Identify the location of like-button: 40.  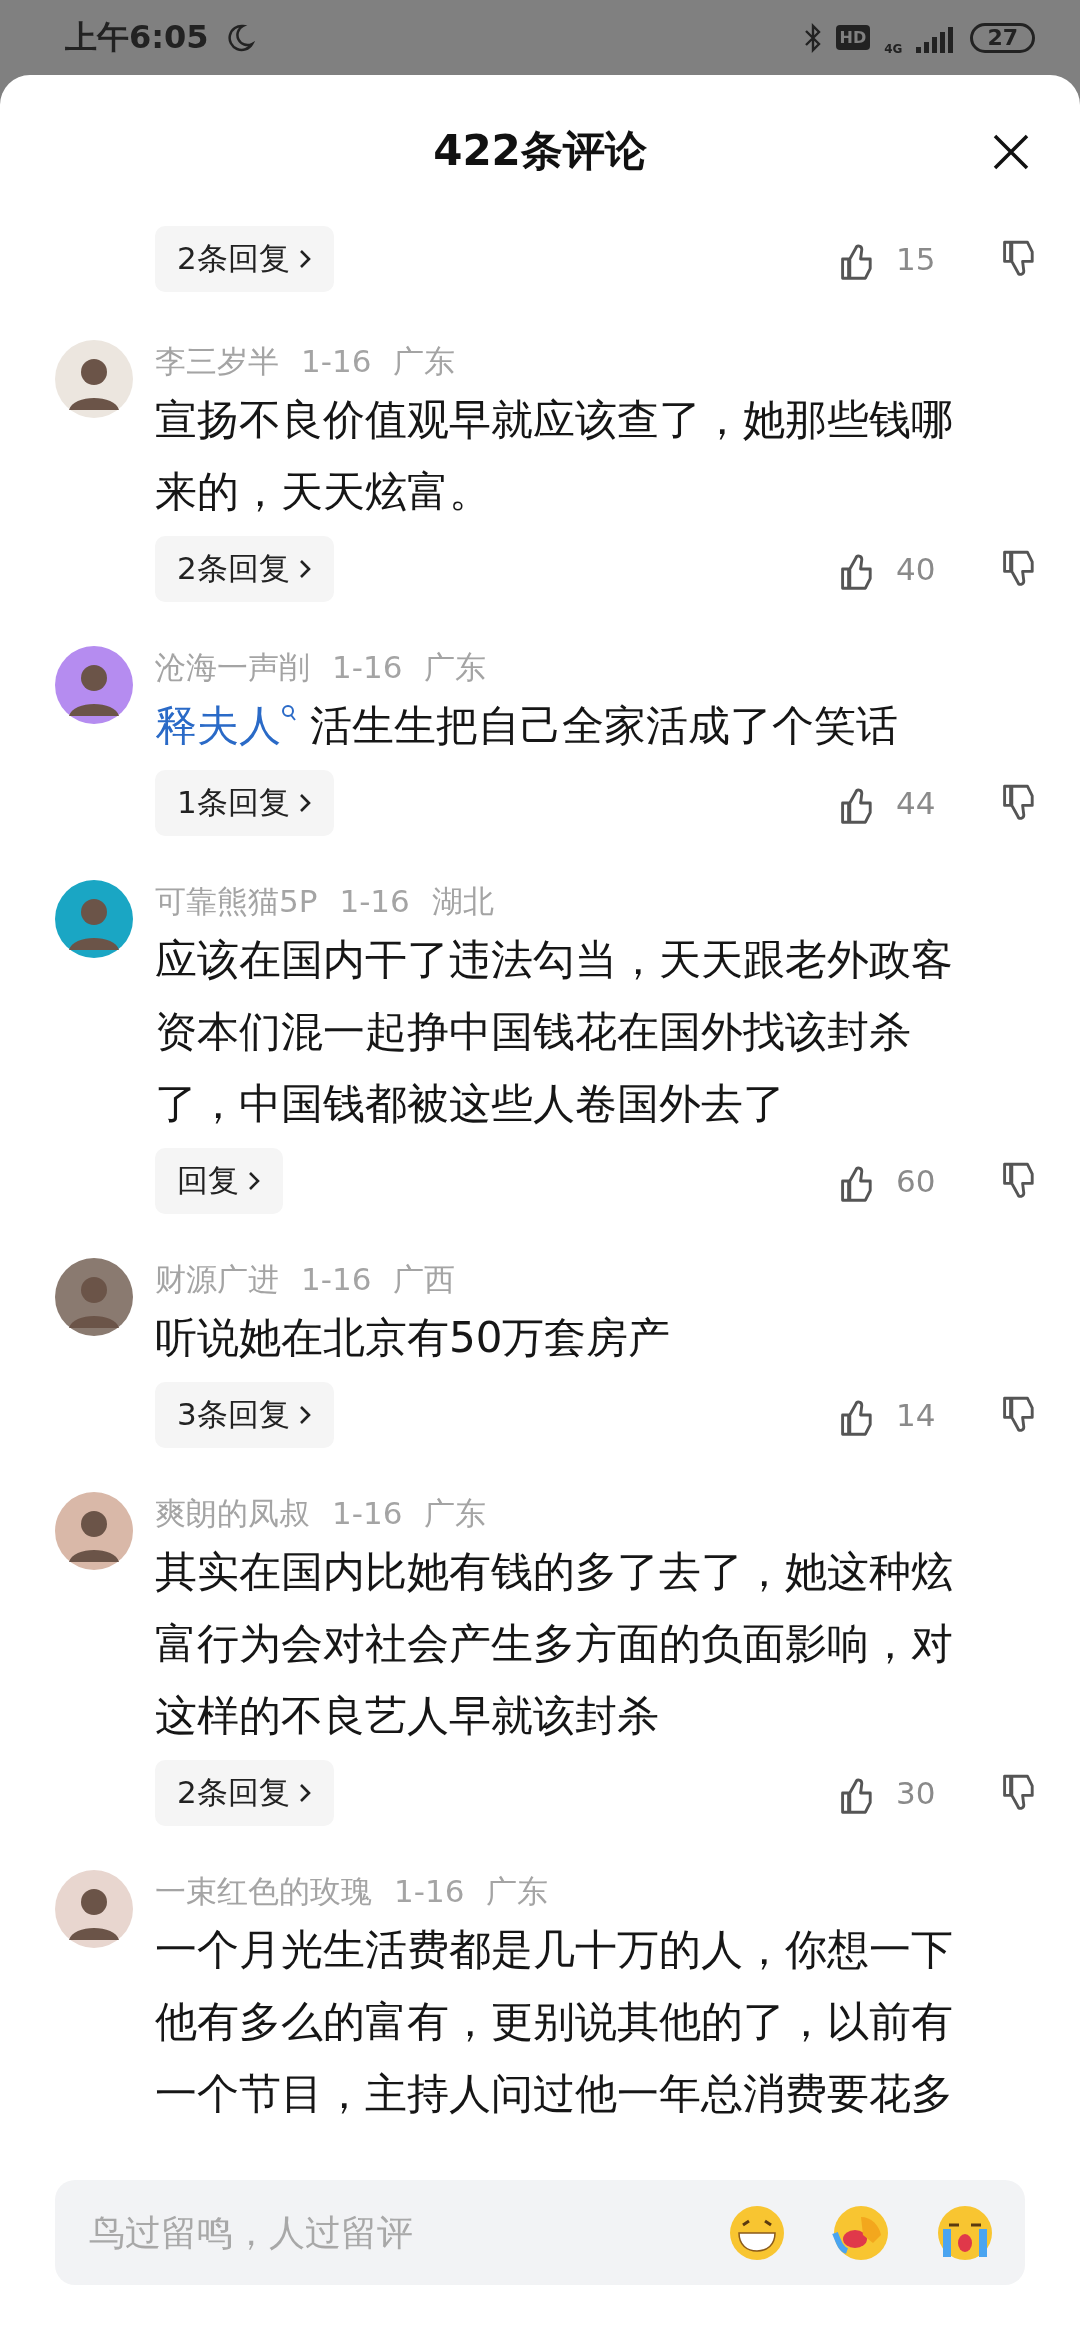
(891, 569).